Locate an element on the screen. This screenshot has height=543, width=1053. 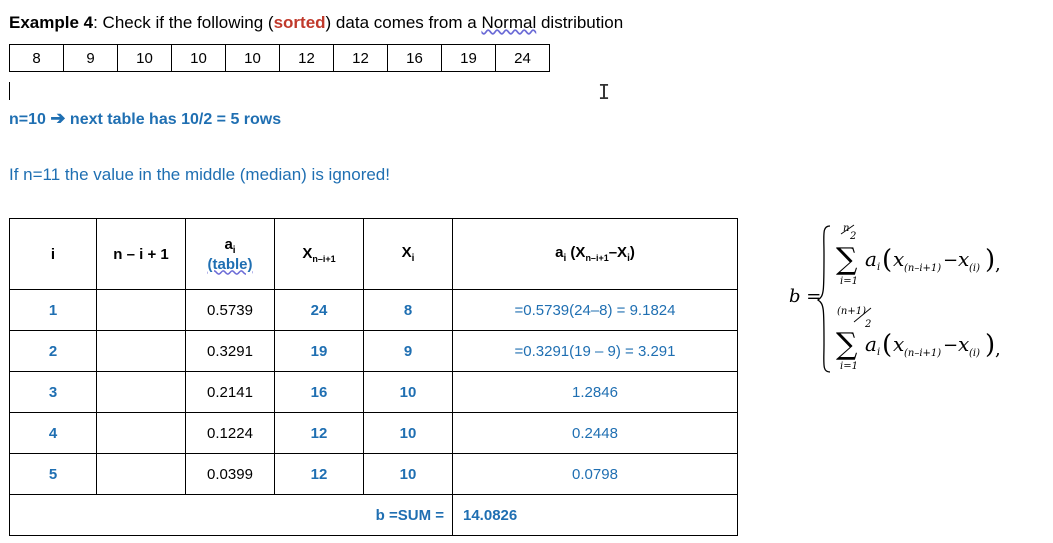
cell-product: =0.3291(19 – 9) = 3.291 is located at coordinates (595, 351).